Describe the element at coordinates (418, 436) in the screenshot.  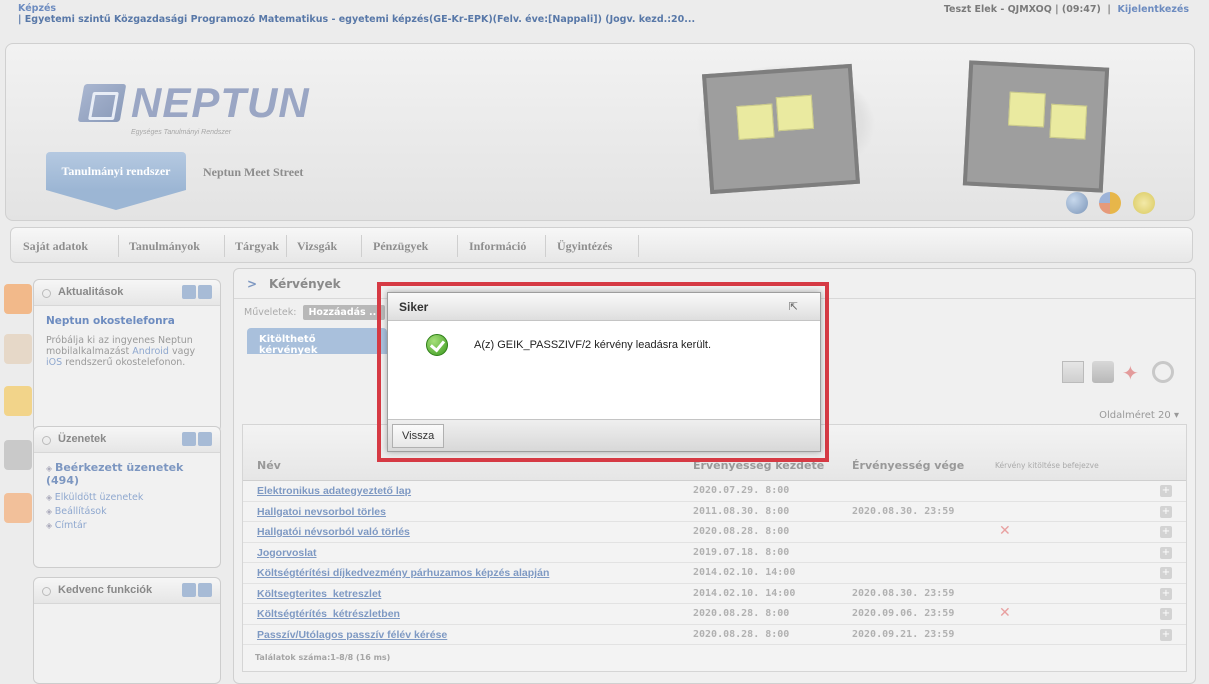
I see `back-button: Vissza` at that location.